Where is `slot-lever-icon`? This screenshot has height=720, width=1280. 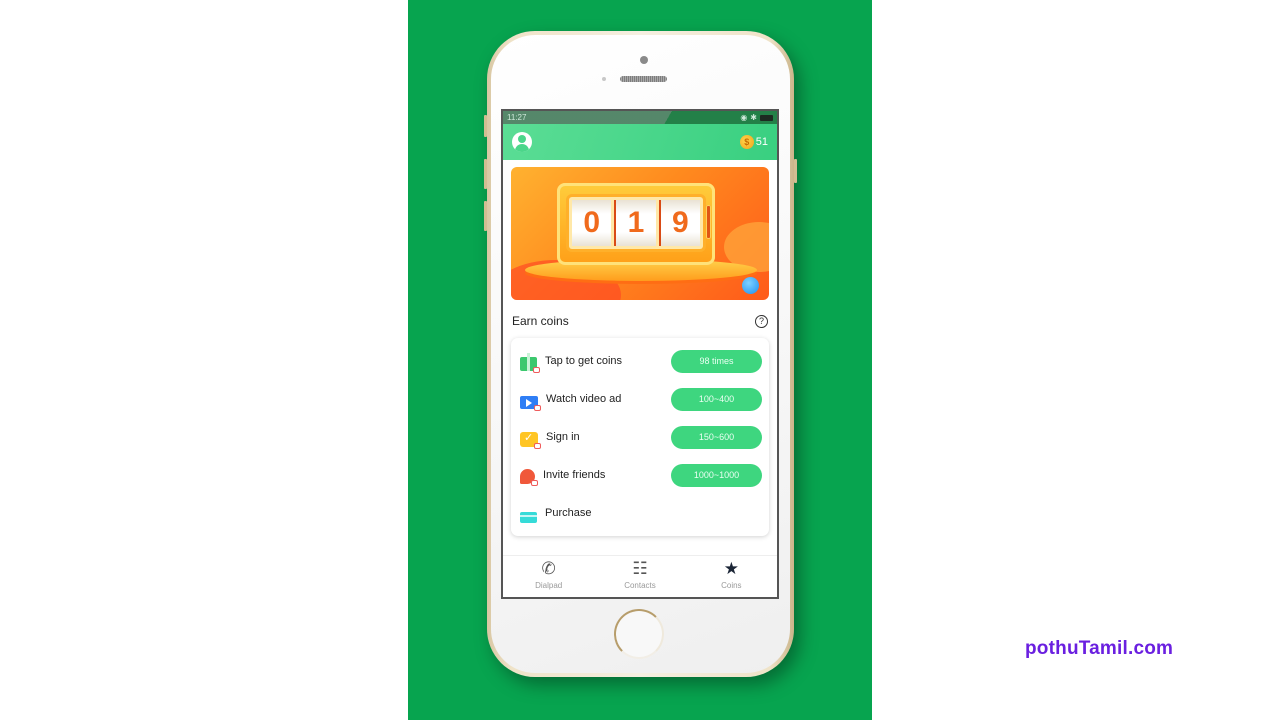 slot-lever-icon is located at coordinates (708, 222).